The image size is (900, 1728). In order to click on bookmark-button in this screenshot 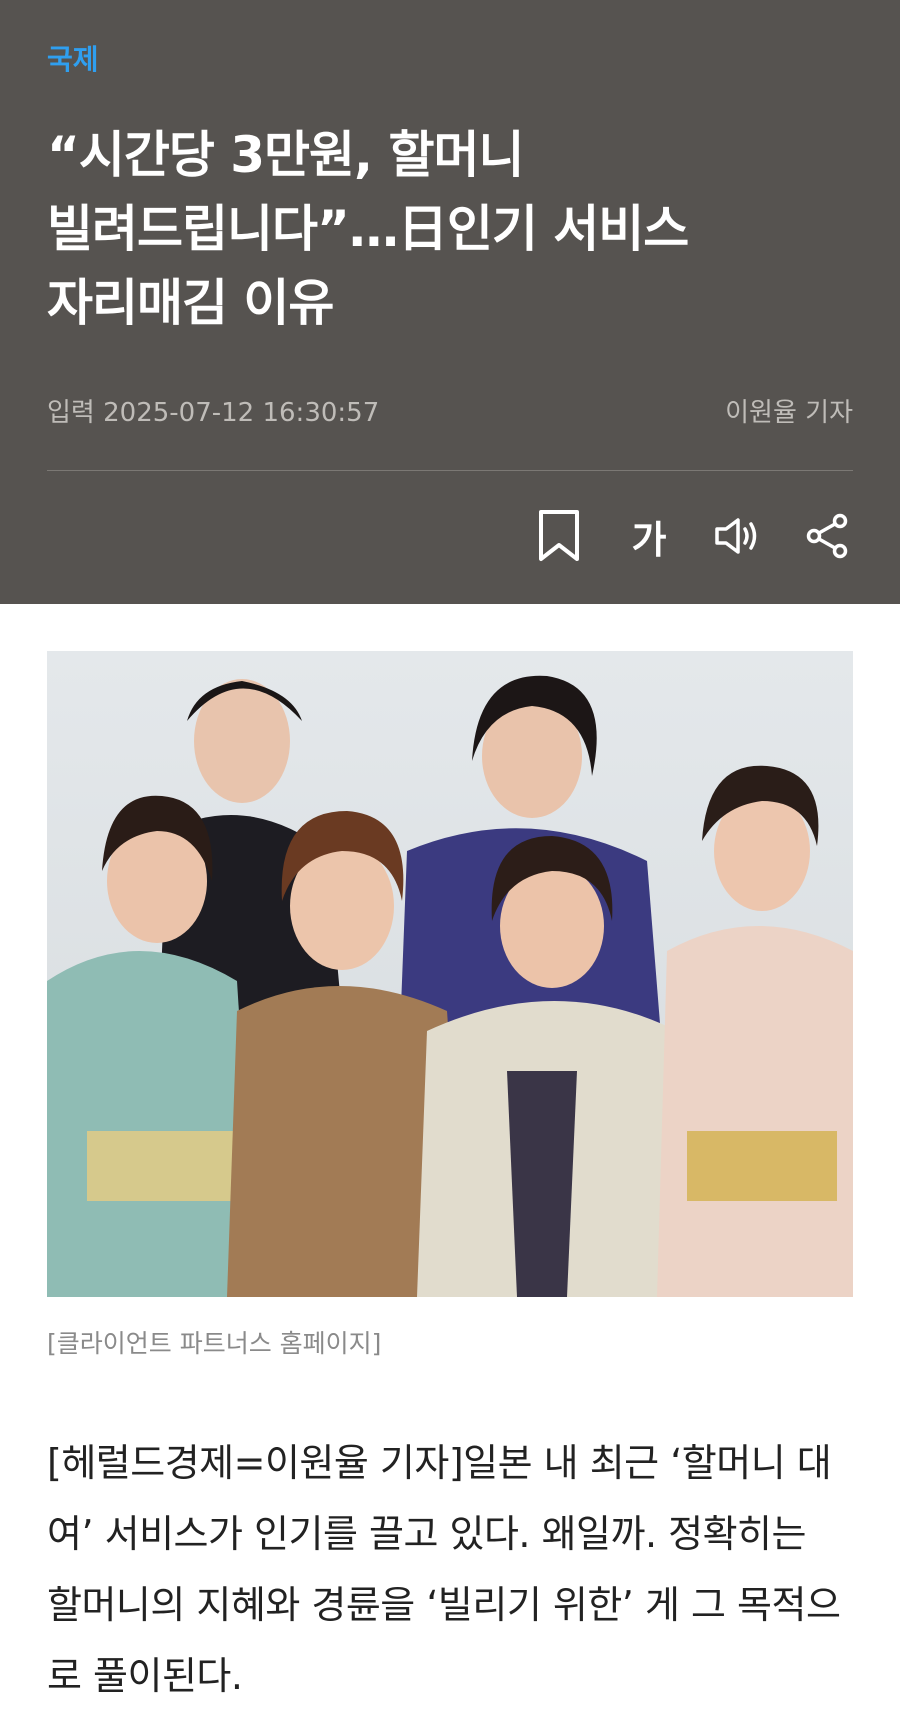, I will do `click(559, 536)`.